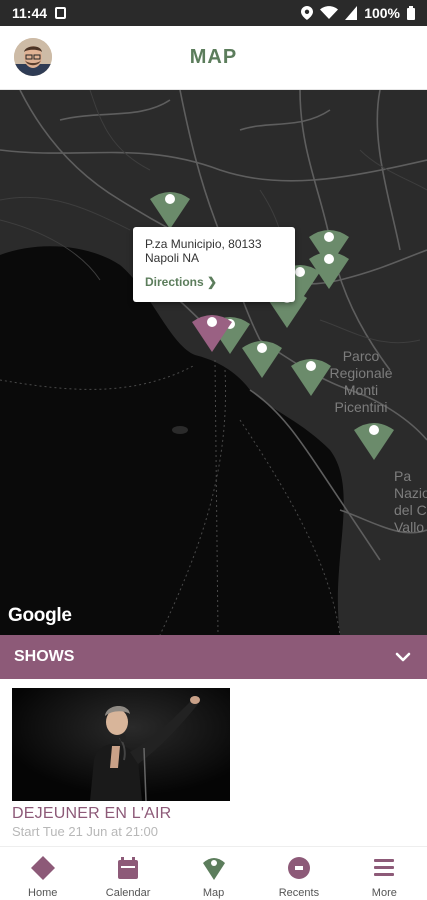 The image size is (427, 900). Describe the element at coordinates (128, 868) in the screenshot. I see `calendar-icon` at that location.